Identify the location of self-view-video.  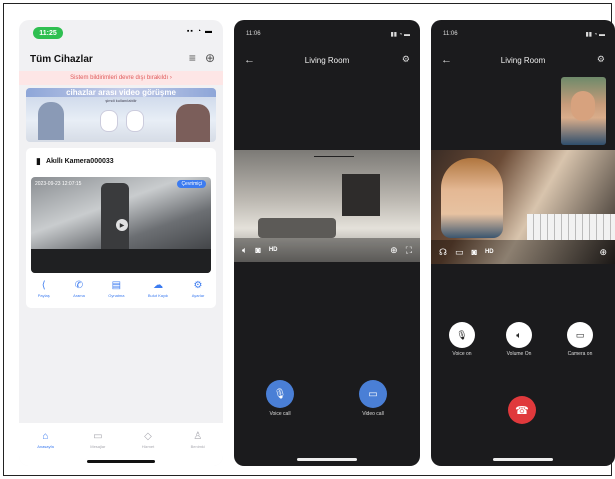
(583, 111).